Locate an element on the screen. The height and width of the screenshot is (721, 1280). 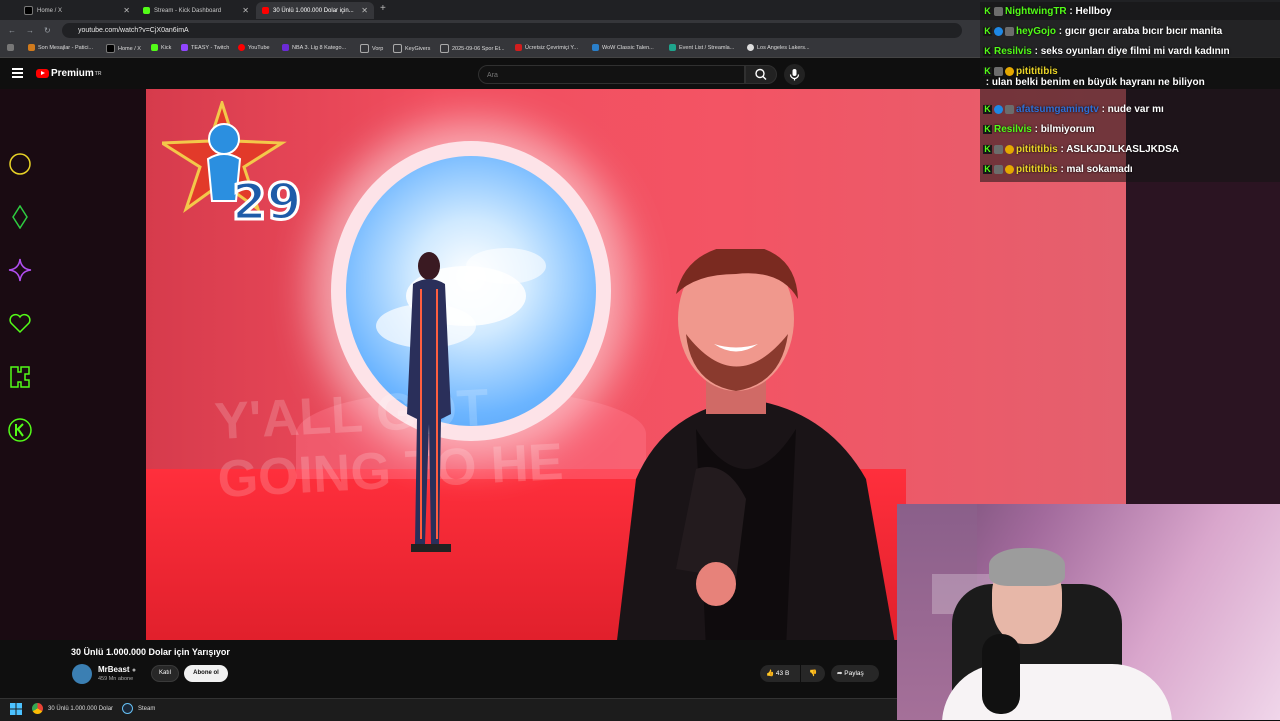
chat-message: K Resilvis : bilmiyorum is located at coordinates (1039, 129).